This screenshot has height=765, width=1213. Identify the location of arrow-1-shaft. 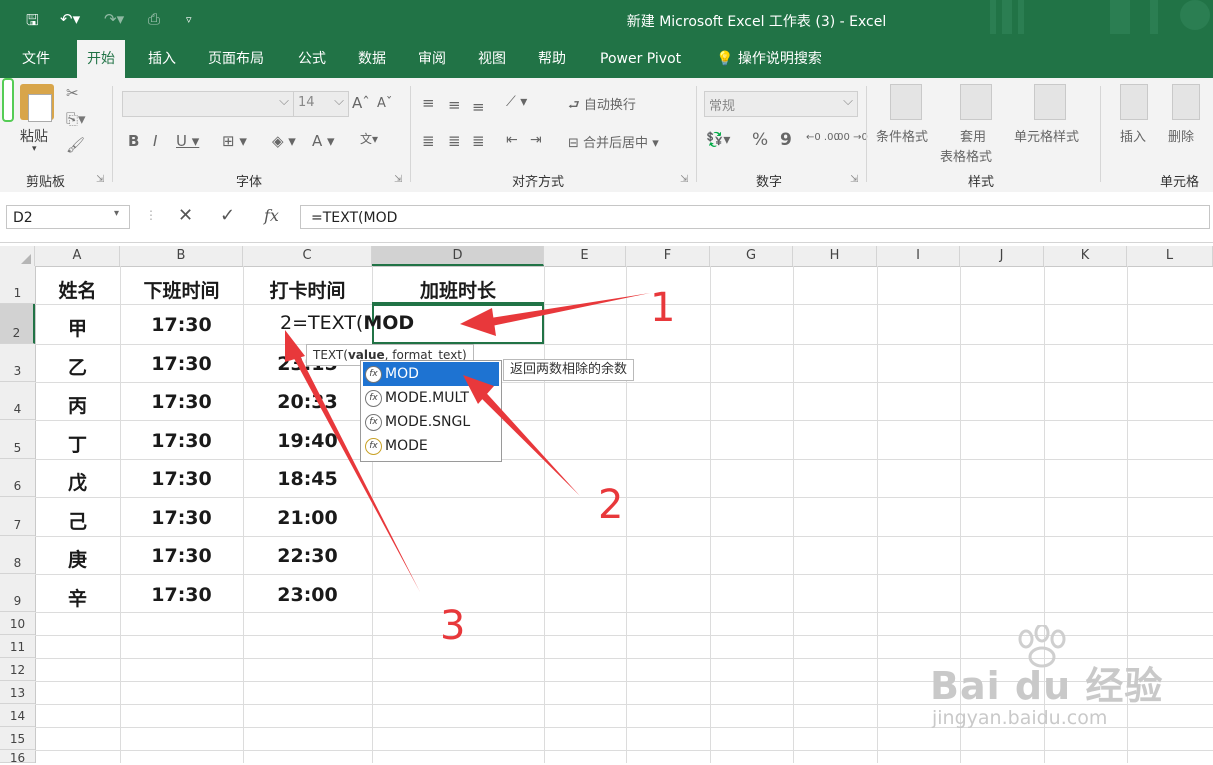
(567, 310).